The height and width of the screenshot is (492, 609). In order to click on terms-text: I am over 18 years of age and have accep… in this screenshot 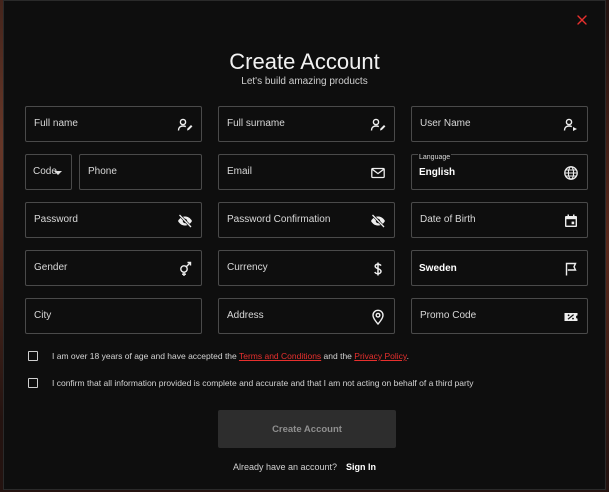, I will do `click(230, 356)`.